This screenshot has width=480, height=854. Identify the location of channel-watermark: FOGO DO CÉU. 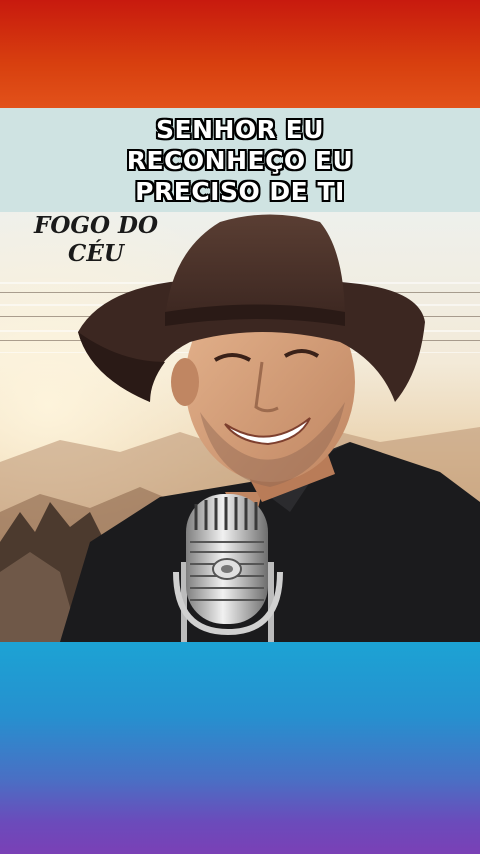
(96, 240).